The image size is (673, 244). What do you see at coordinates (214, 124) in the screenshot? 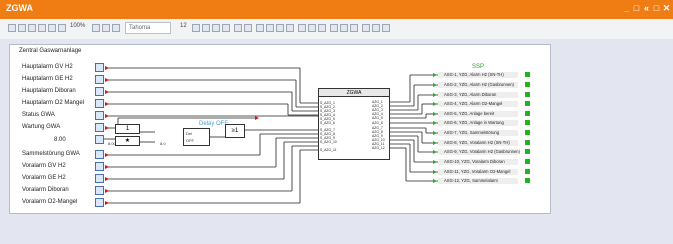
I see `delay-title: Delay OFF` at bounding box center [214, 124].